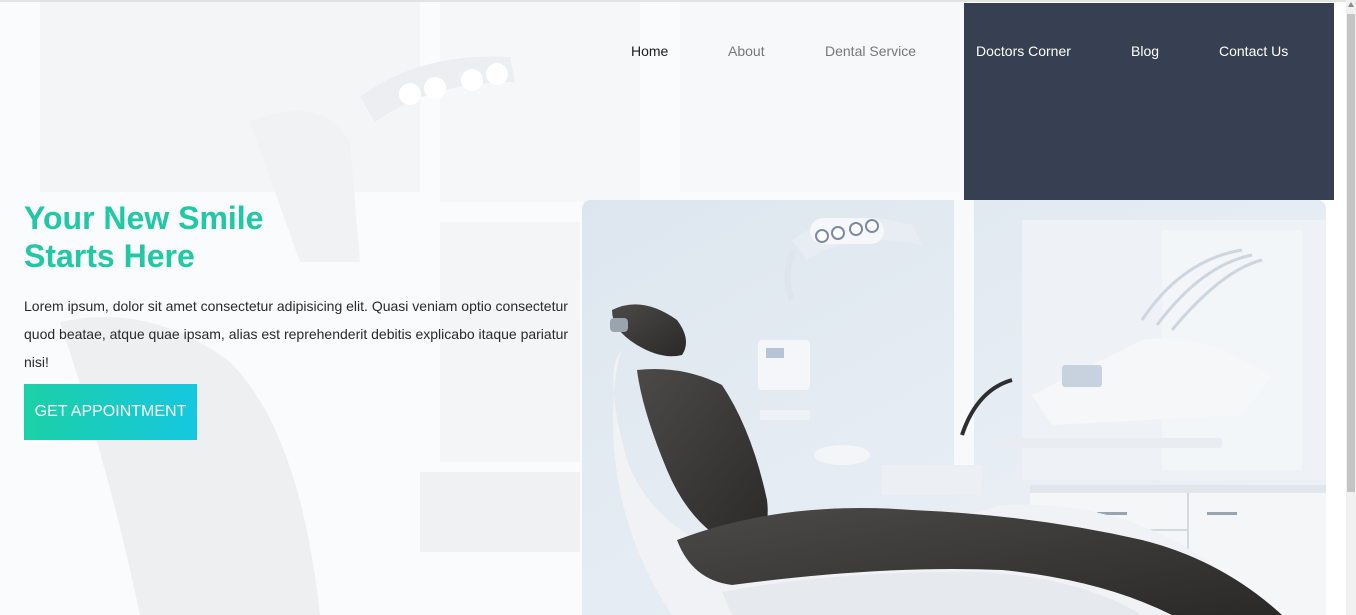  Describe the element at coordinates (870, 51) in the screenshot. I see `nav-dental-service: Dental Service` at that location.